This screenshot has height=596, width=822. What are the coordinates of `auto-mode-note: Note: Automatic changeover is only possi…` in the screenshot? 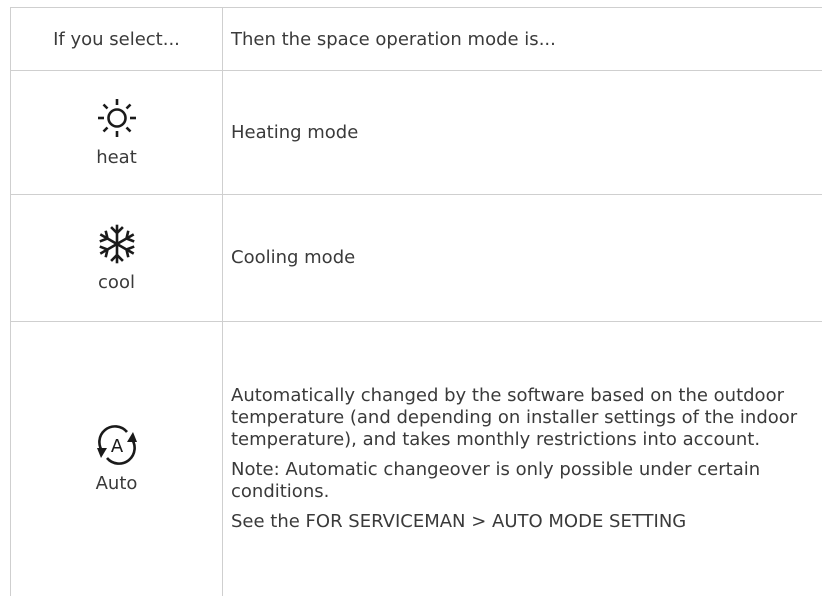 It's located at (496, 480).